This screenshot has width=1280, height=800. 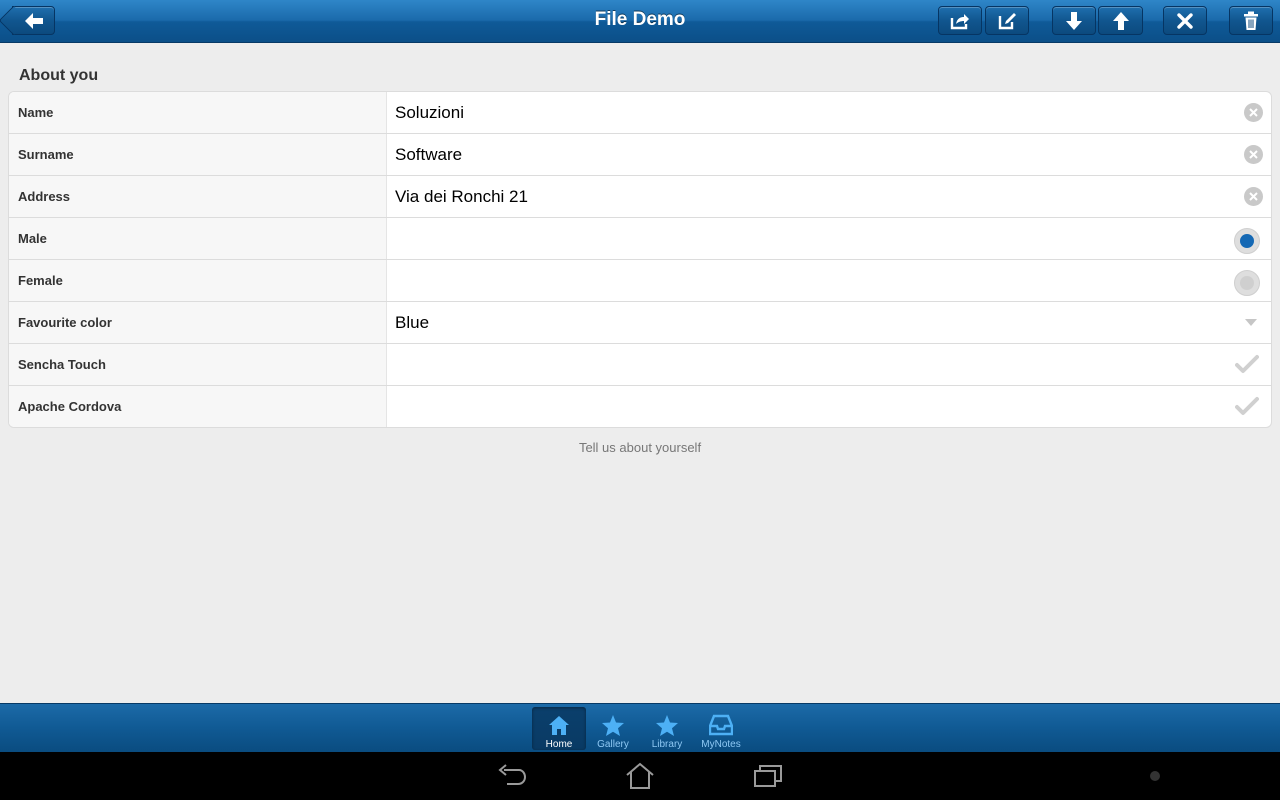 I want to click on nav-home-icon, so click(x=640, y=776).